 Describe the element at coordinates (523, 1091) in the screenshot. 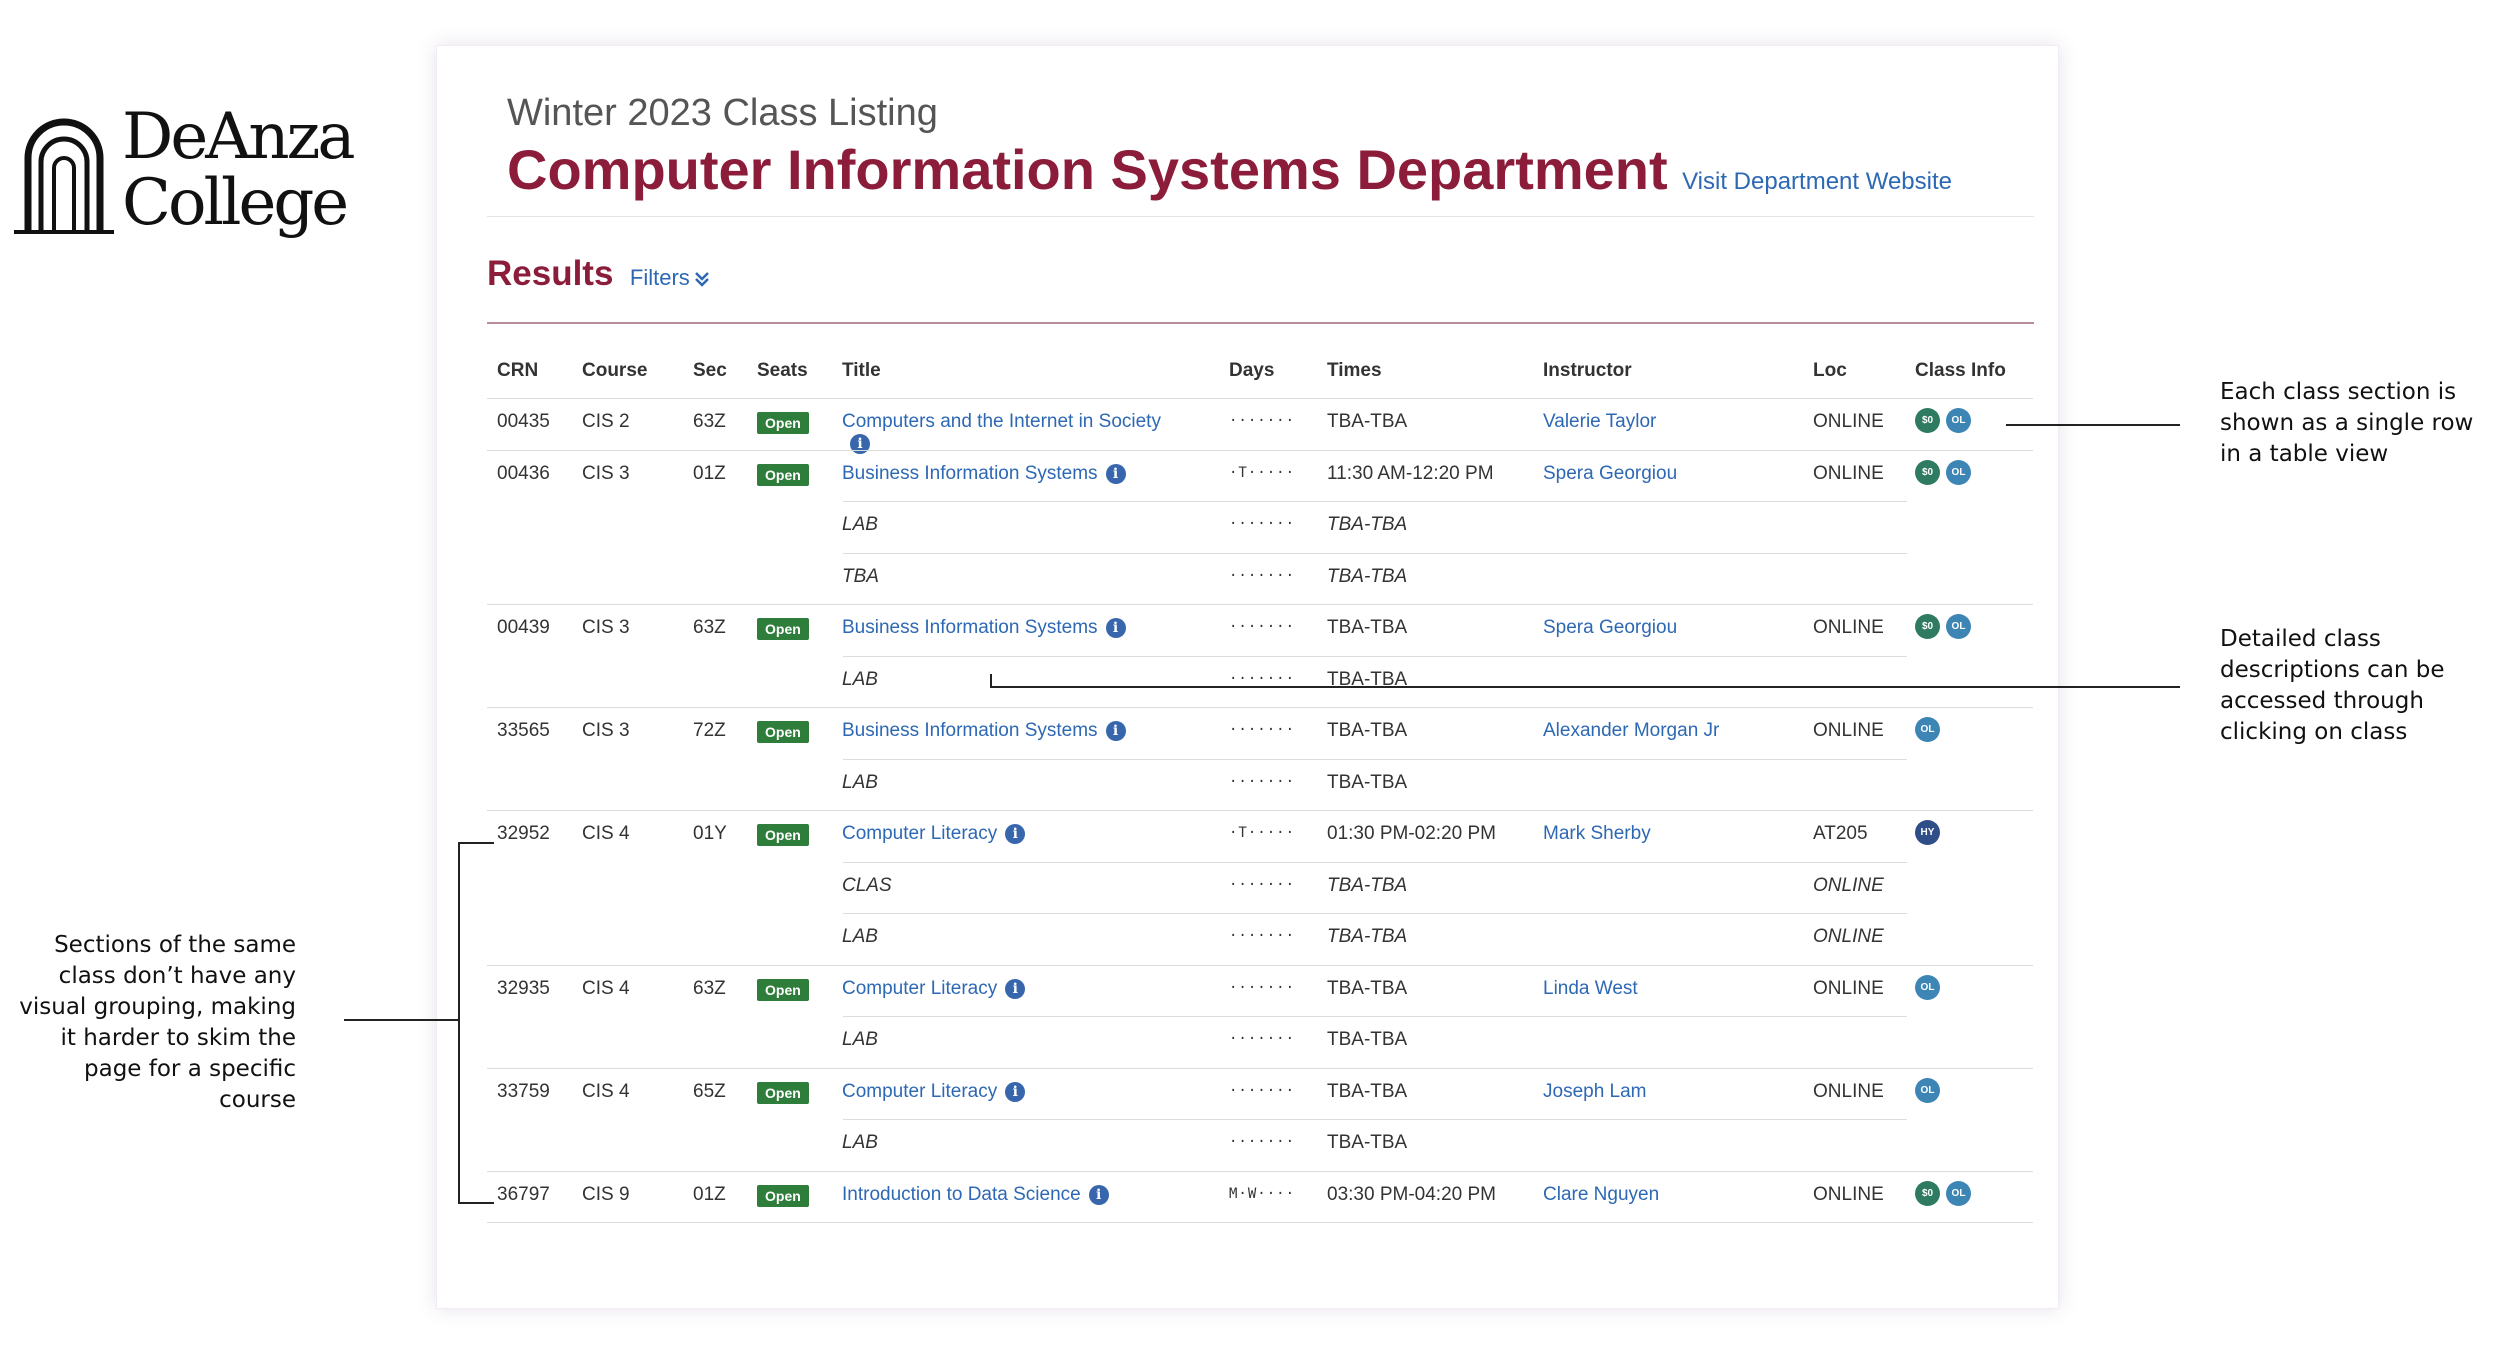

I see `crn-cell: 33759` at that location.